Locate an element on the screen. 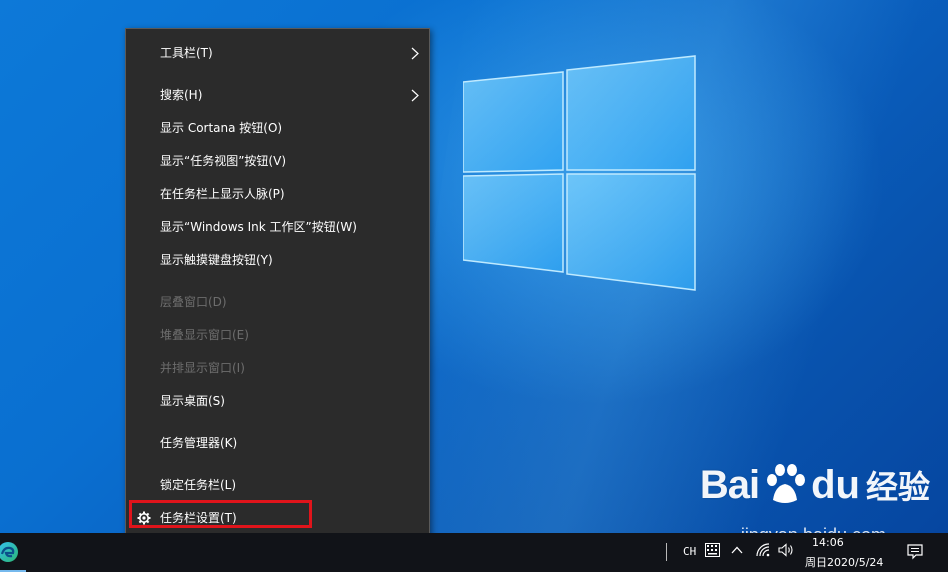 The image size is (948, 572). menu-item-show-task-view: 显示“任务视图”按钮(V) is located at coordinates (277, 161).